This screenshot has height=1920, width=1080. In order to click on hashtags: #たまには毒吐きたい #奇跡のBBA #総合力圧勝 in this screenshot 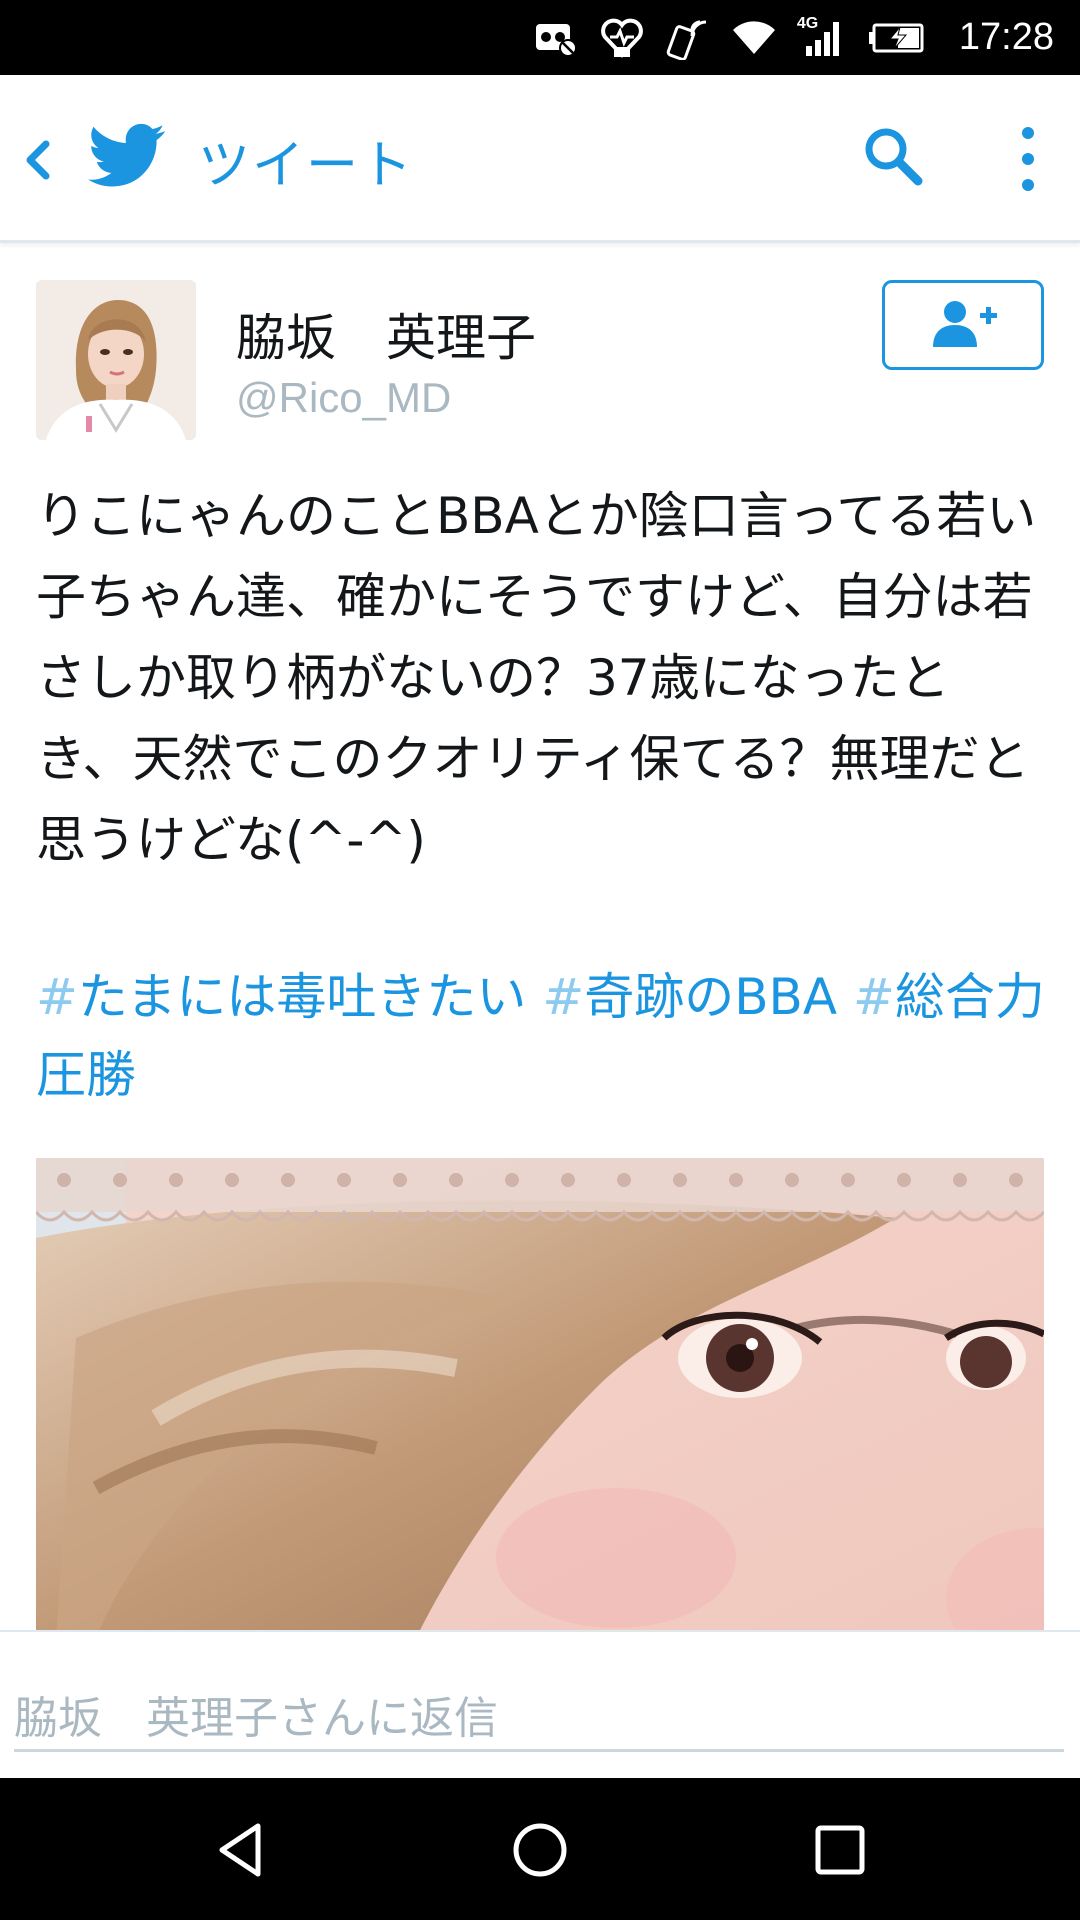, I will do `click(541, 1036)`.